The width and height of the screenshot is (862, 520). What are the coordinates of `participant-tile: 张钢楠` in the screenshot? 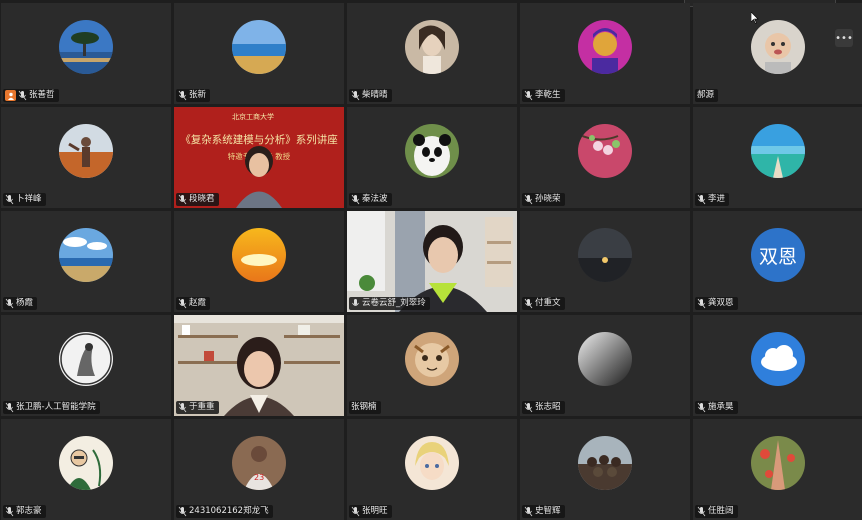 It's located at (432, 365).